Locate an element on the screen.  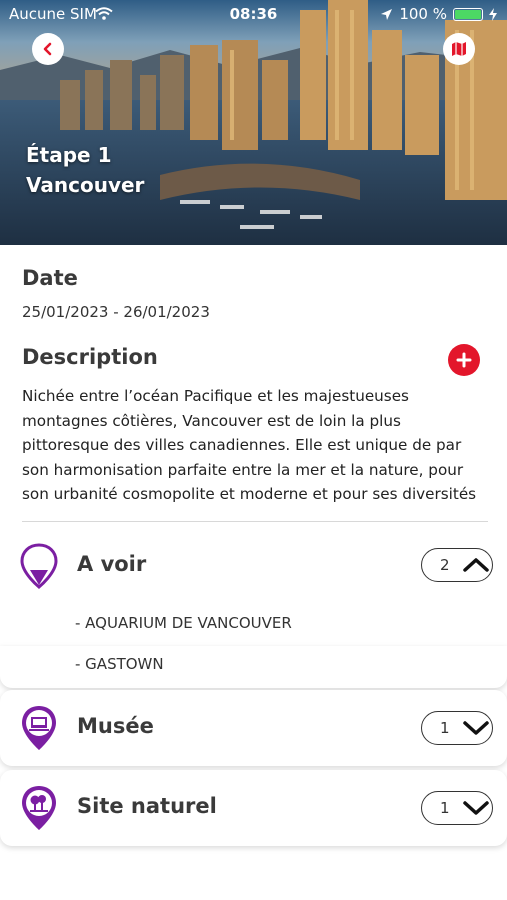
date-range: 25/01/2023 - 26/01/2023 is located at coordinates (116, 312).